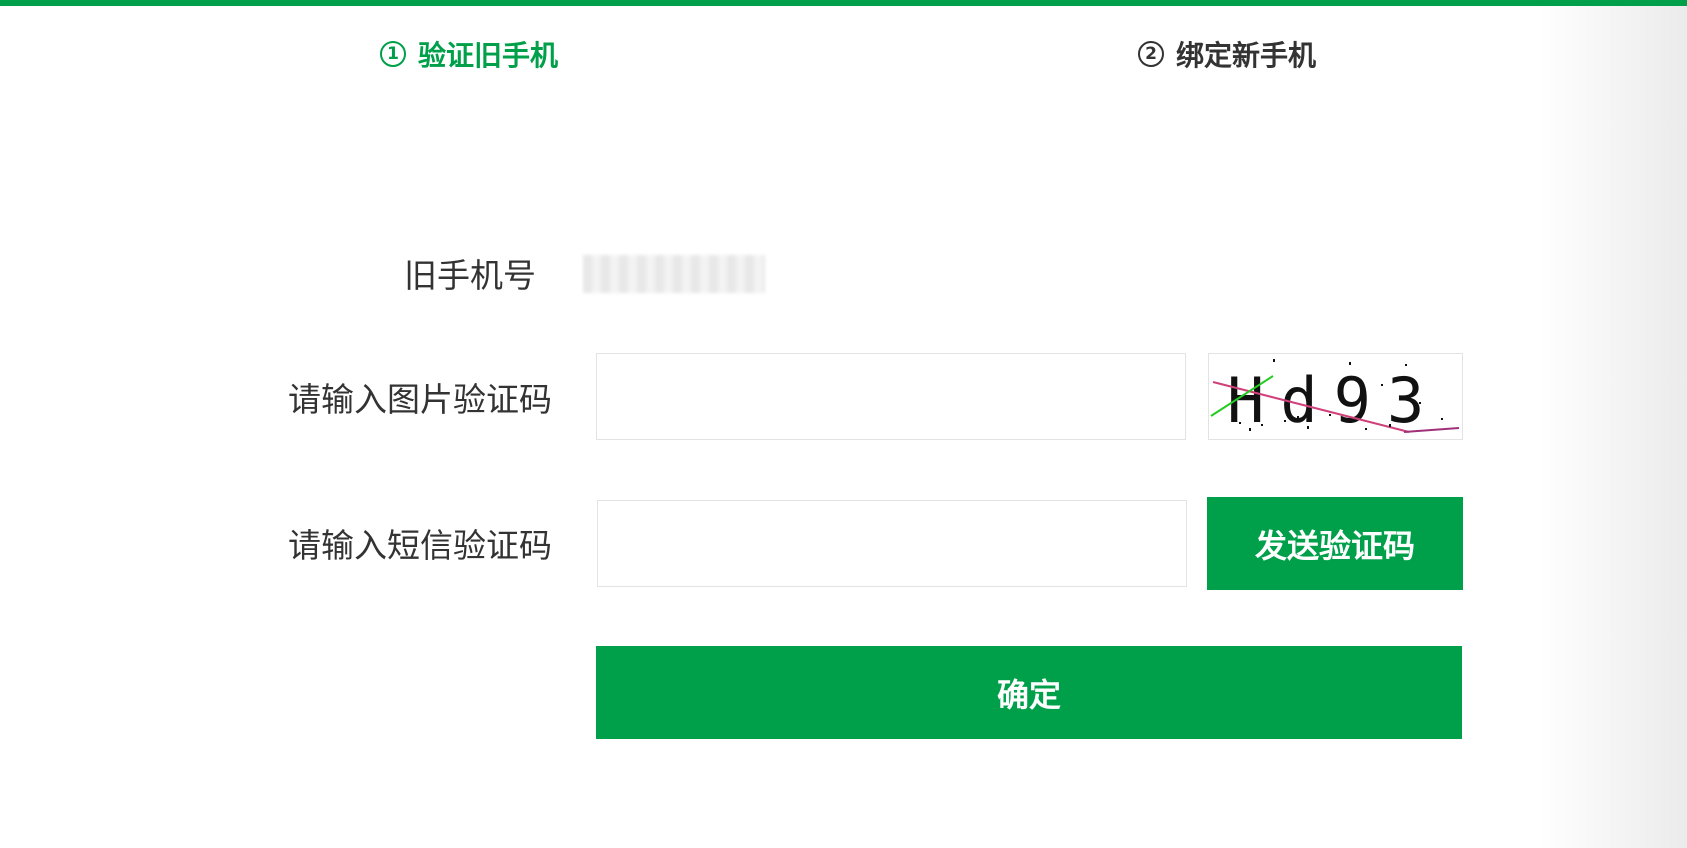  I want to click on step-bind-new-phone: 2 绑定新手机, so click(1227, 54).